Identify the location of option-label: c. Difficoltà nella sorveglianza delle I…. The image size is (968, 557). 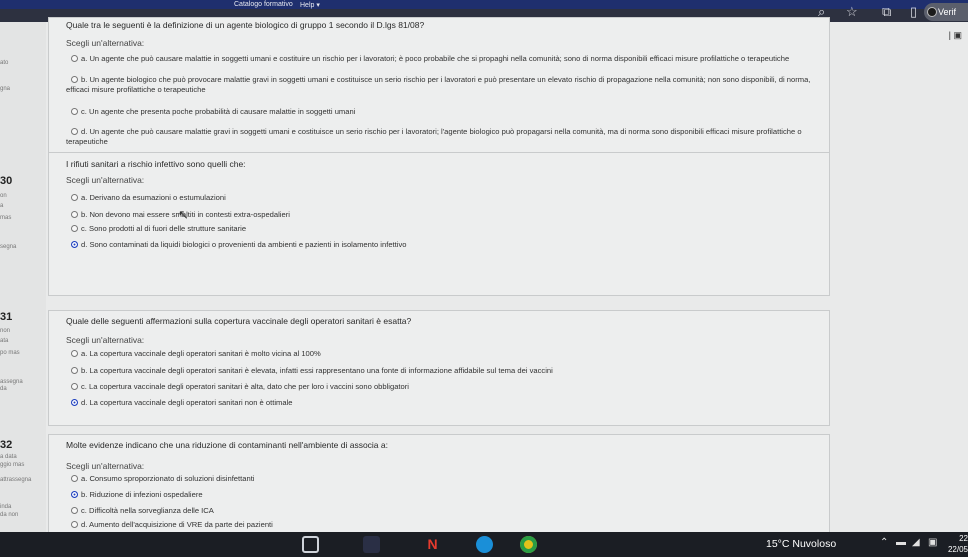
(147, 510).